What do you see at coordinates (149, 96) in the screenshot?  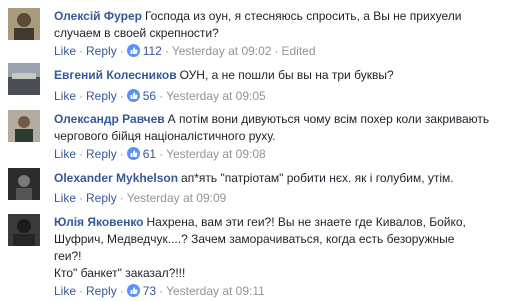 I see `like-count: 56` at bounding box center [149, 96].